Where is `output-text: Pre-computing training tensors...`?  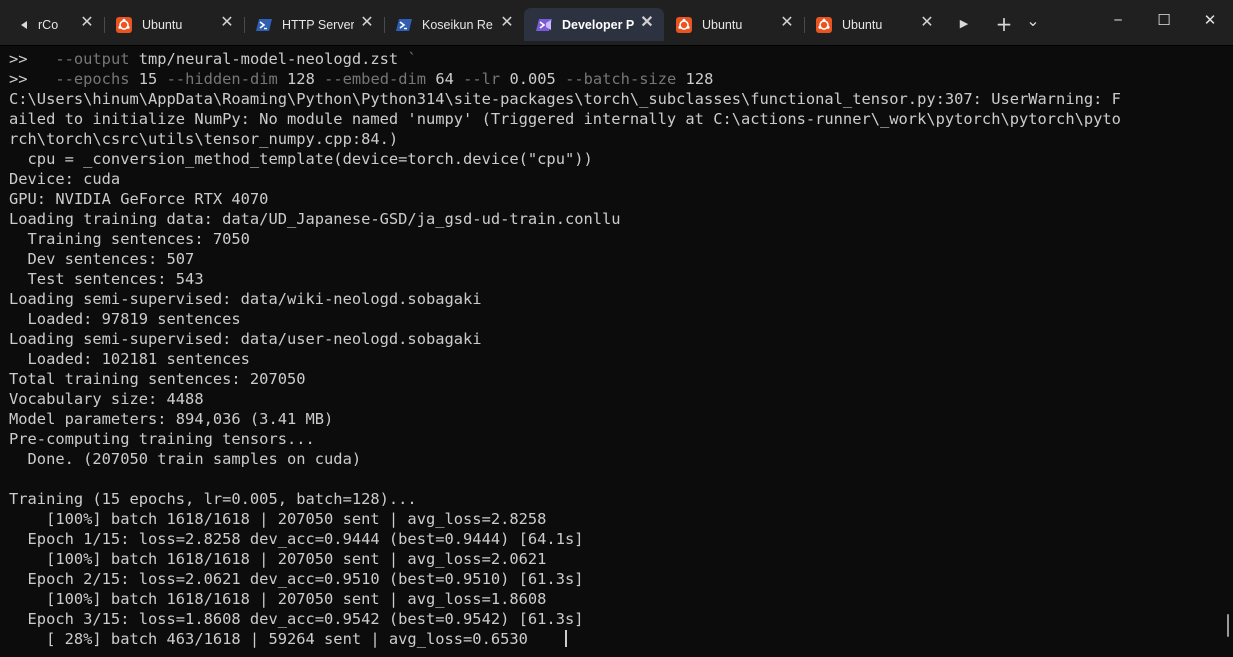
output-text: Pre-computing training tensors... is located at coordinates (162, 439).